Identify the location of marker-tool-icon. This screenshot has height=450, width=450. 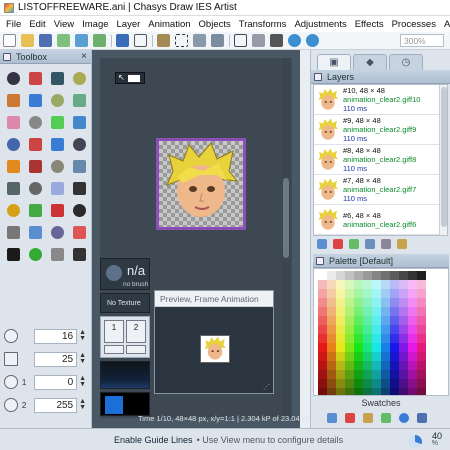
(35, 100).